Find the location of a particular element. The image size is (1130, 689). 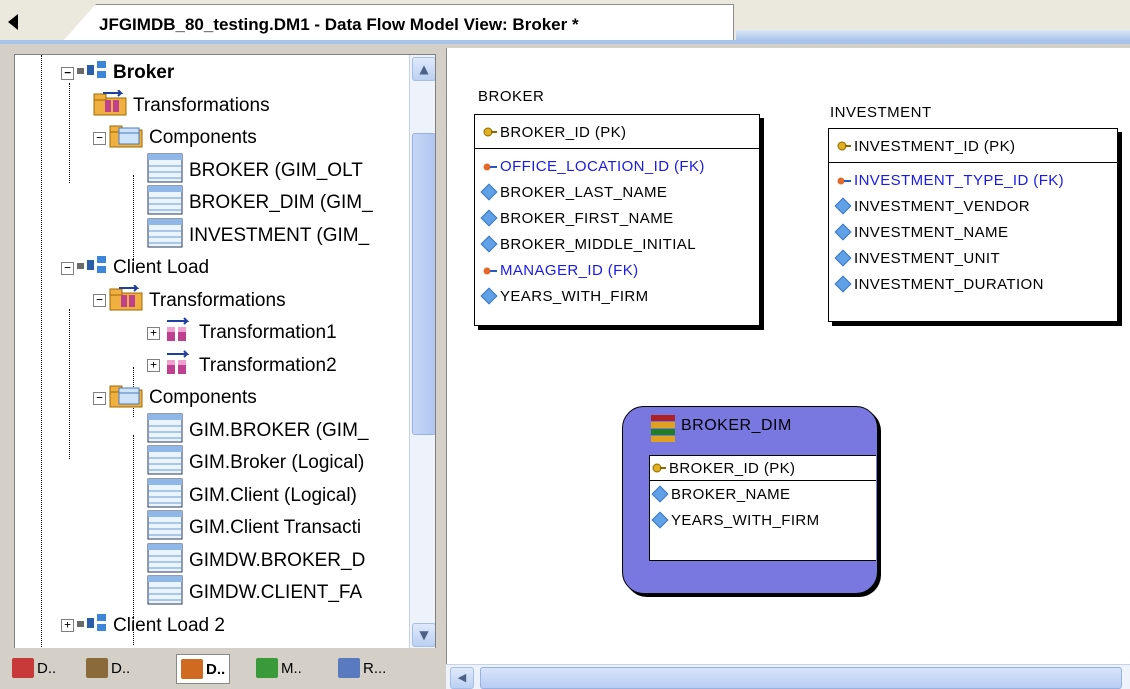

tree-item-label: Client Load 2 is located at coordinates (169, 625).